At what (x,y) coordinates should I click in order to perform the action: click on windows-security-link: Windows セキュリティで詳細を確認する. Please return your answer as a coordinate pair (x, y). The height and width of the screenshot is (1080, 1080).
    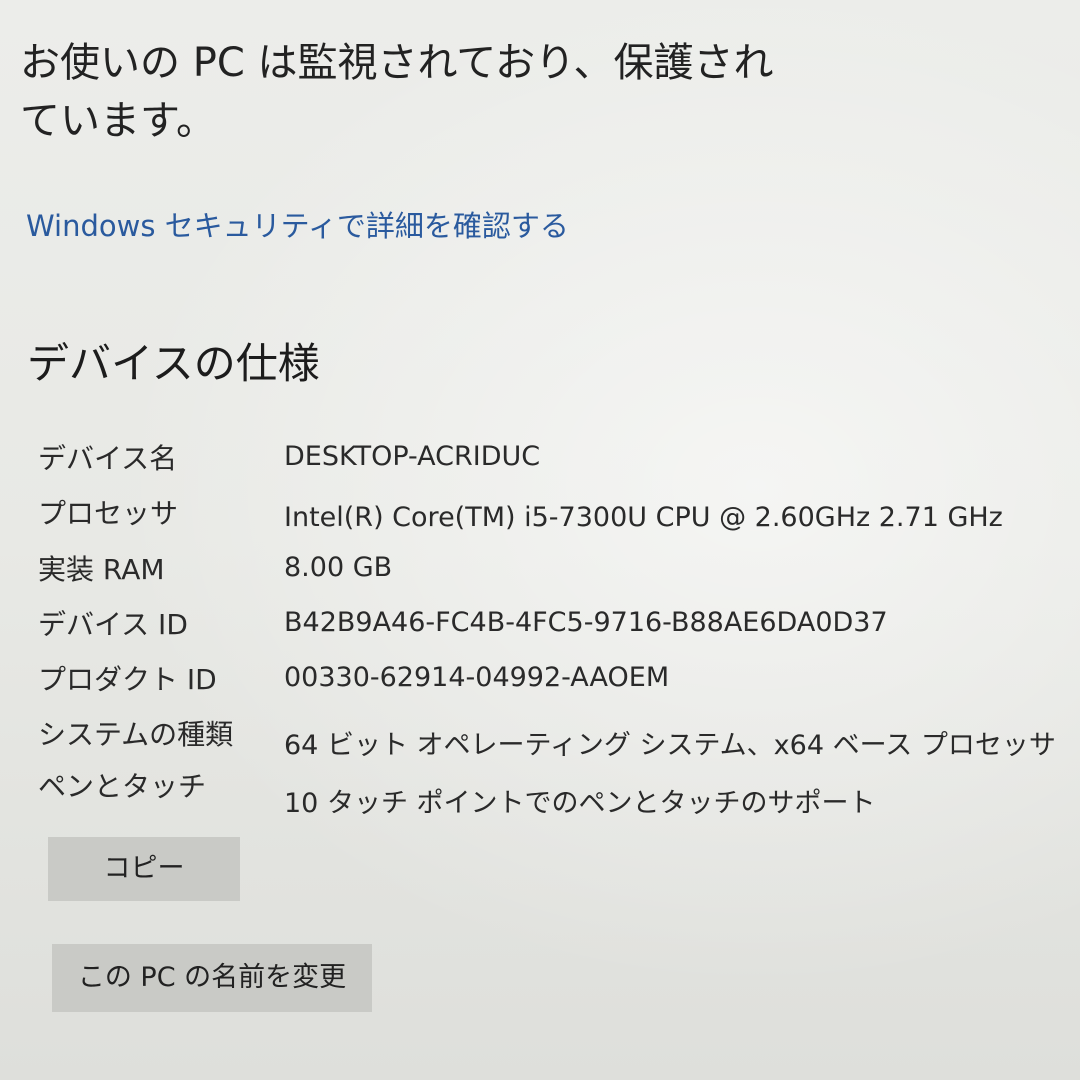
    Looking at the image, I should click on (297, 224).